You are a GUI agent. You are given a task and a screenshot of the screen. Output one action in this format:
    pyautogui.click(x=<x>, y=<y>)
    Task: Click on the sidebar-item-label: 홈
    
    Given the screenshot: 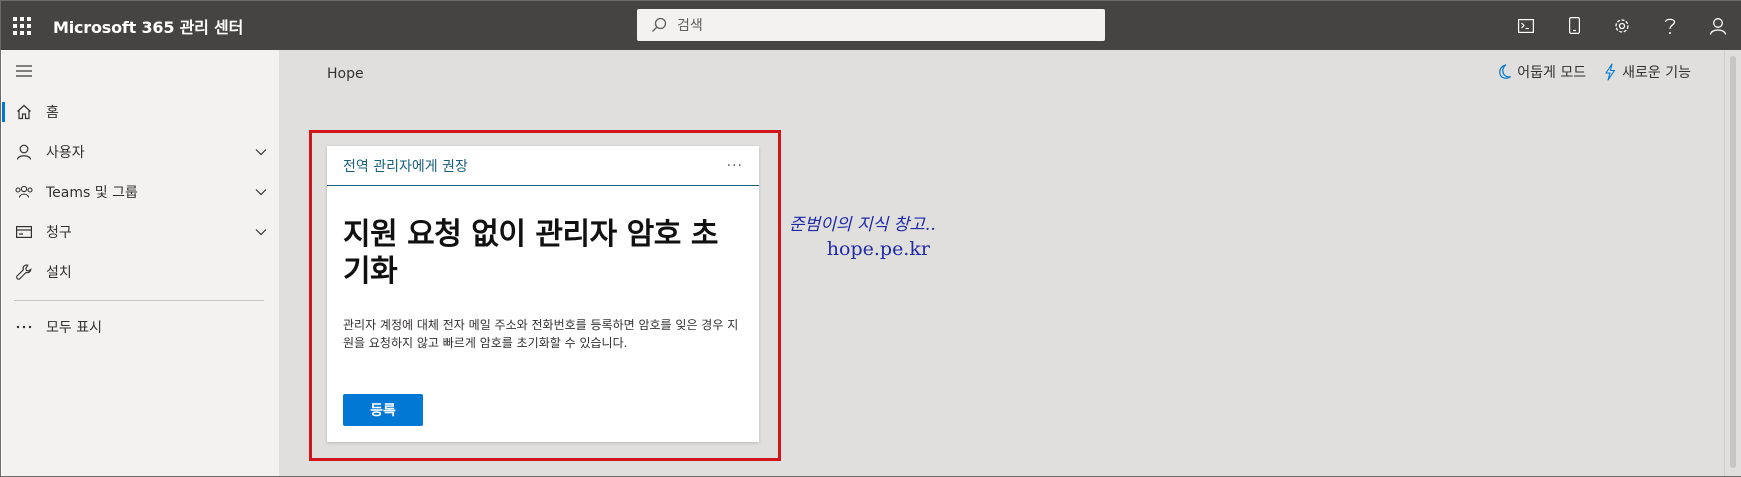 What is the action you would take?
    pyautogui.click(x=52, y=113)
    